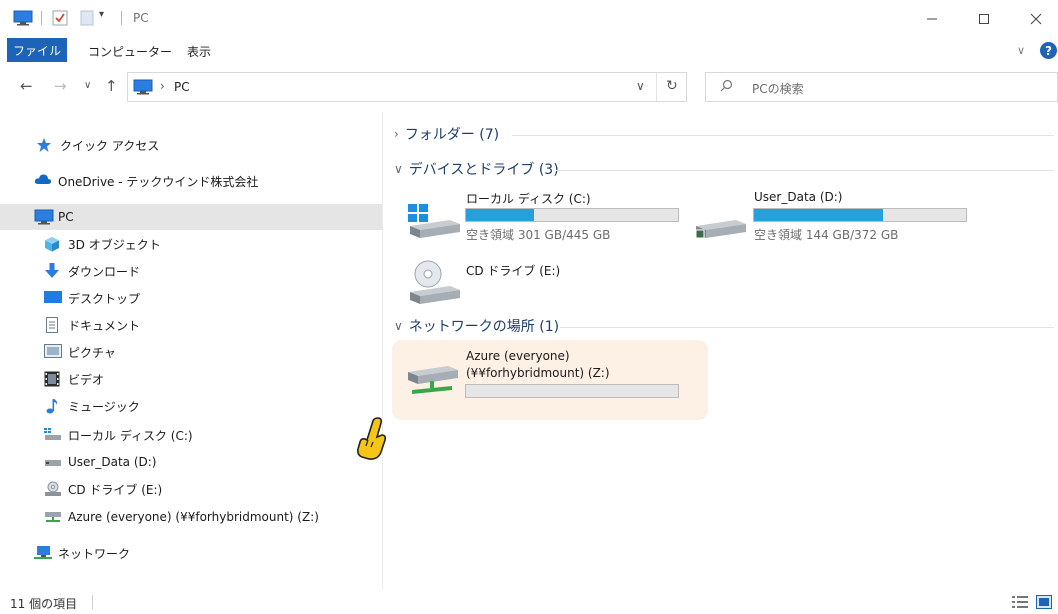 This screenshot has width=1058, height=614. I want to click on drive-name: ローカル ディスク (C:), so click(528, 199).